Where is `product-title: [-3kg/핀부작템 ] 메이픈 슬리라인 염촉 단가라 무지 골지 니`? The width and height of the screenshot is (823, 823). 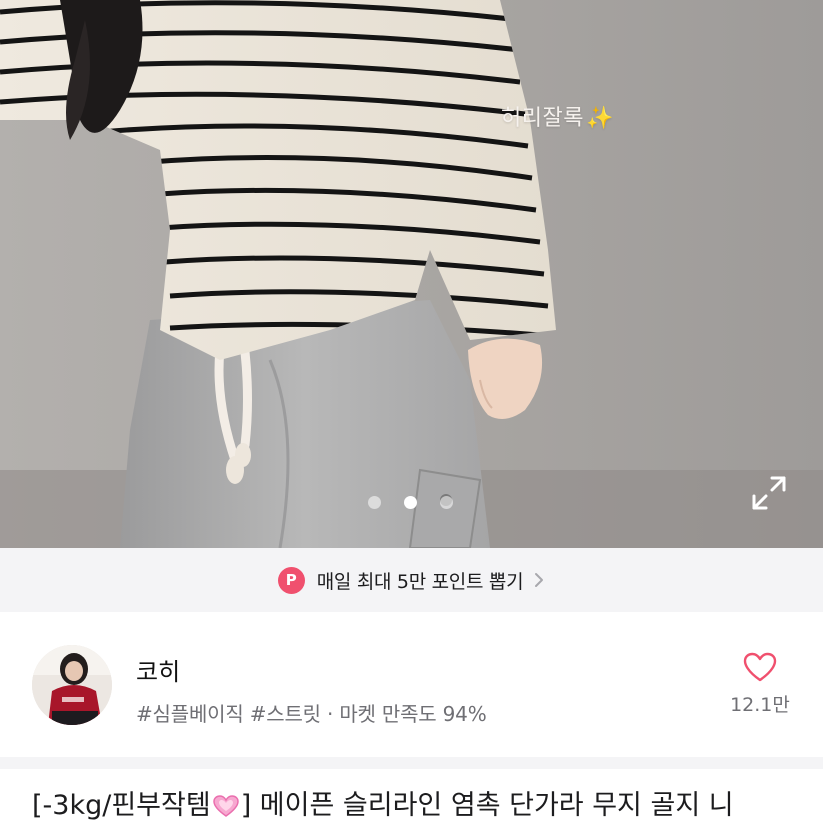
product-title: [-3kg/핀부작템 ] 메이픈 슬리라인 염촉 단가라 무지 골지 니 is located at coordinates (422, 806).